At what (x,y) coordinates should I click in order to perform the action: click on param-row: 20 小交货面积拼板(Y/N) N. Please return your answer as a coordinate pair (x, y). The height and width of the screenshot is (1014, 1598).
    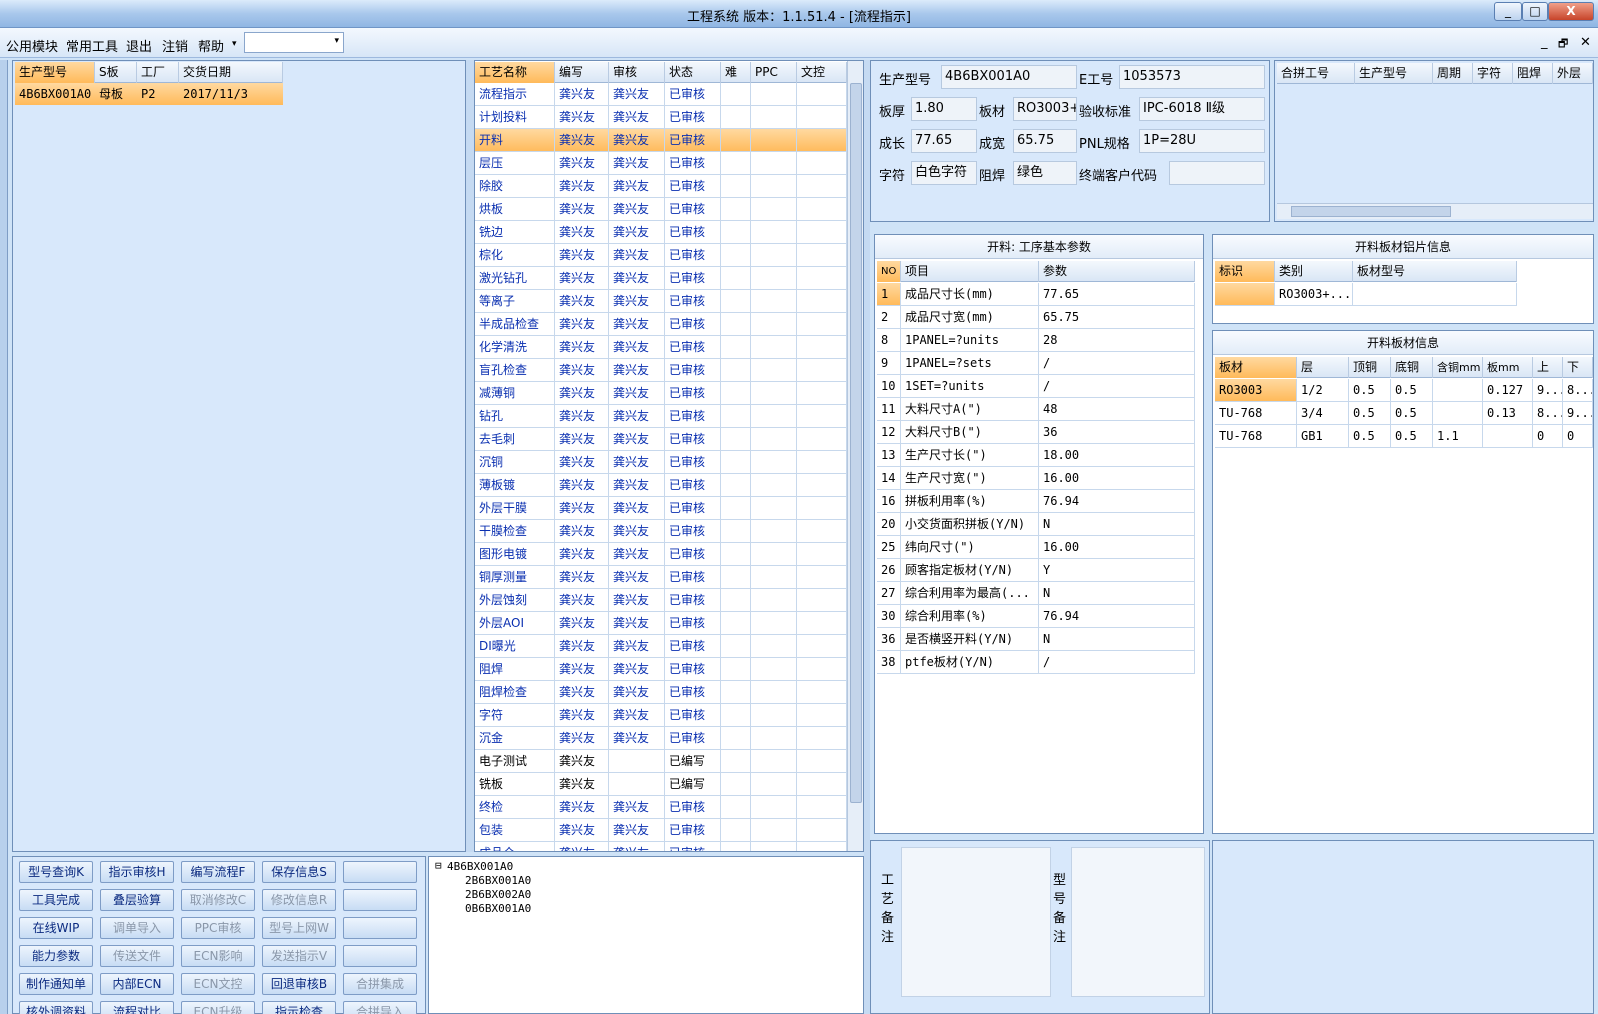
    Looking at the image, I should click on (1036, 524).